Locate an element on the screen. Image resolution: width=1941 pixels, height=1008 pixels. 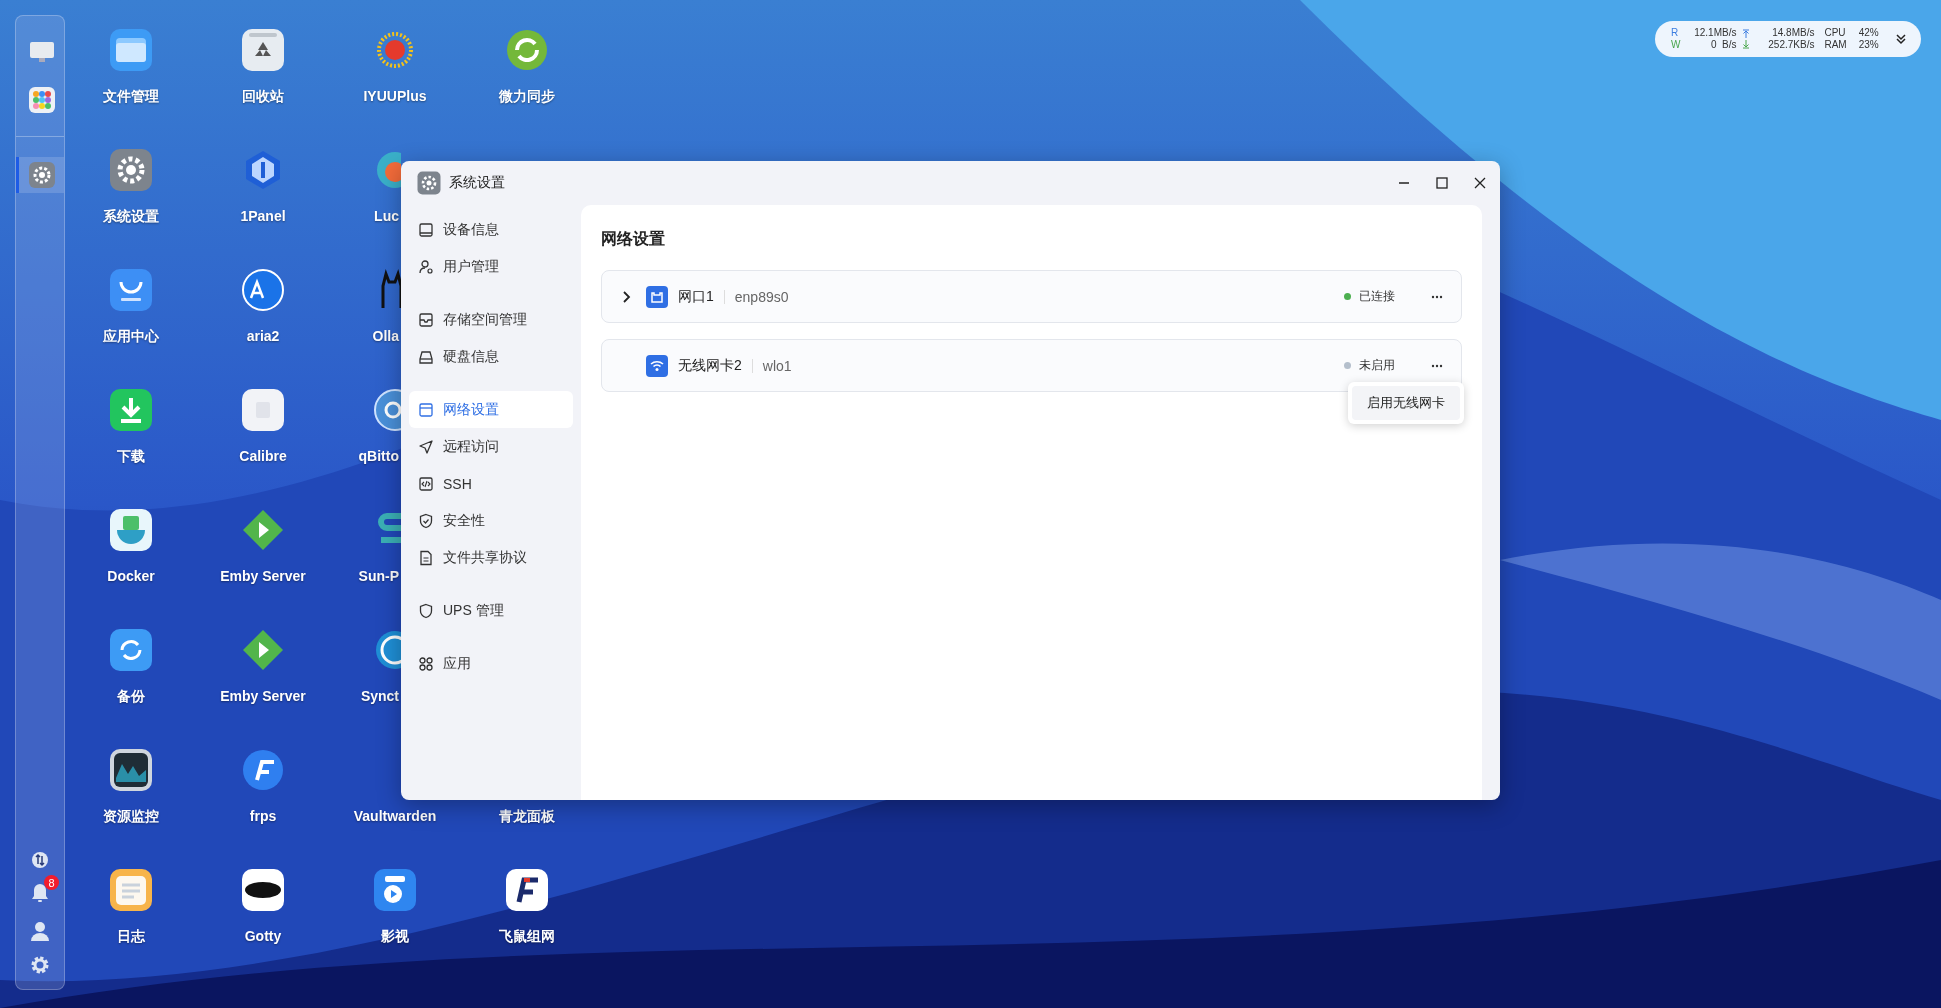
ram-label: RAM is located at coordinates (1835, 45).